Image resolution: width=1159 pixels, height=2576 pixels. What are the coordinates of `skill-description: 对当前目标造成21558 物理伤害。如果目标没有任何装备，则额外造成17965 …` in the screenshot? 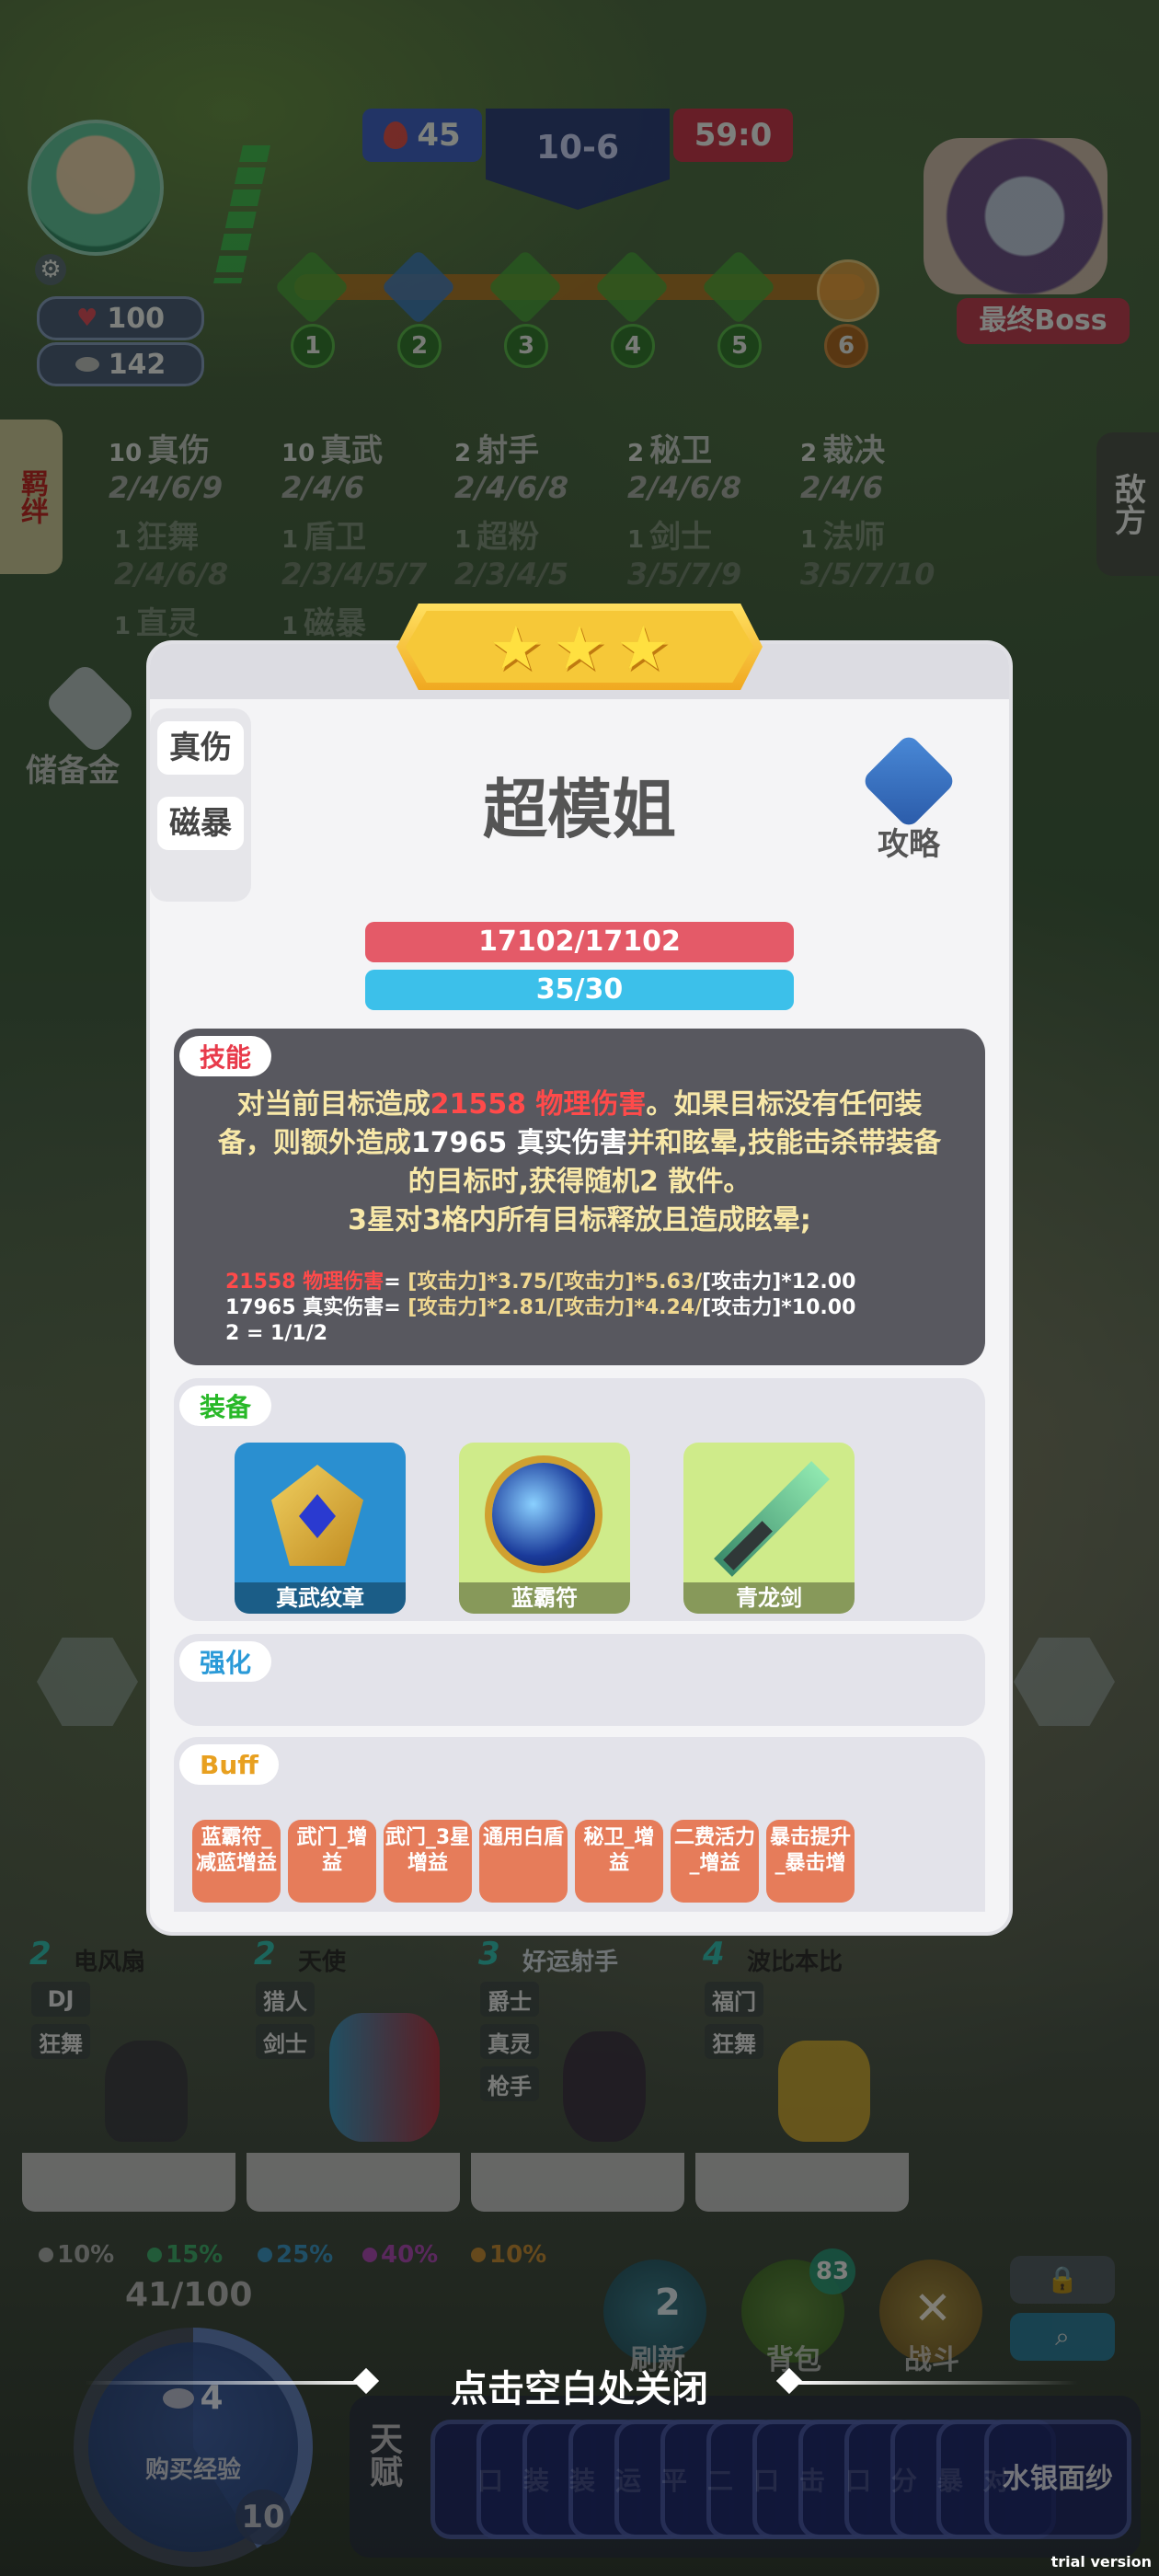 It's located at (579, 1162).